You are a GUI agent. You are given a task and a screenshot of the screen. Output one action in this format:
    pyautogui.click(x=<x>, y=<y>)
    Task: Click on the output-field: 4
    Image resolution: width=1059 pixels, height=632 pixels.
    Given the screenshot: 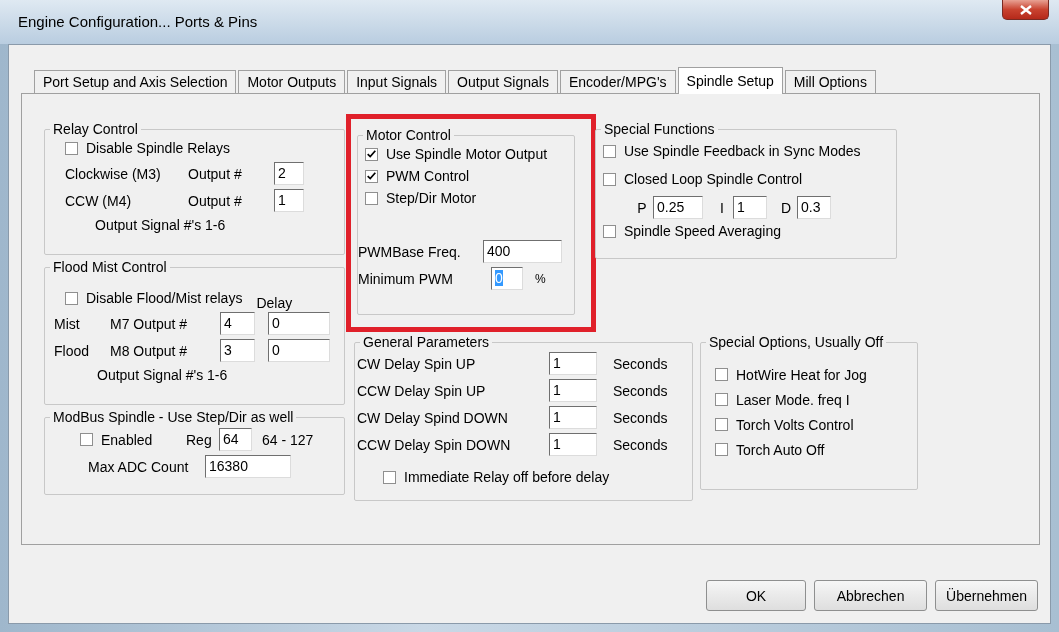 What is the action you would take?
    pyautogui.click(x=237, y=323)
    